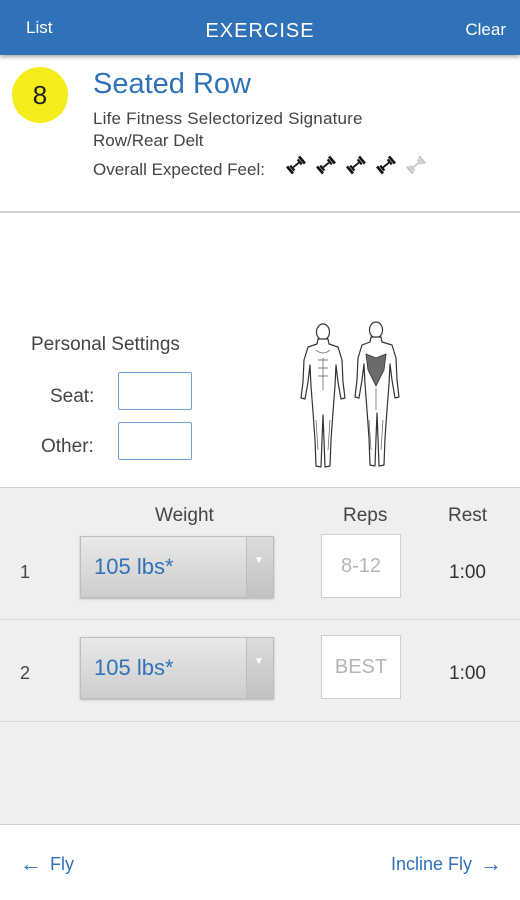  I want to click on set-number: 2, so click(25, 673).